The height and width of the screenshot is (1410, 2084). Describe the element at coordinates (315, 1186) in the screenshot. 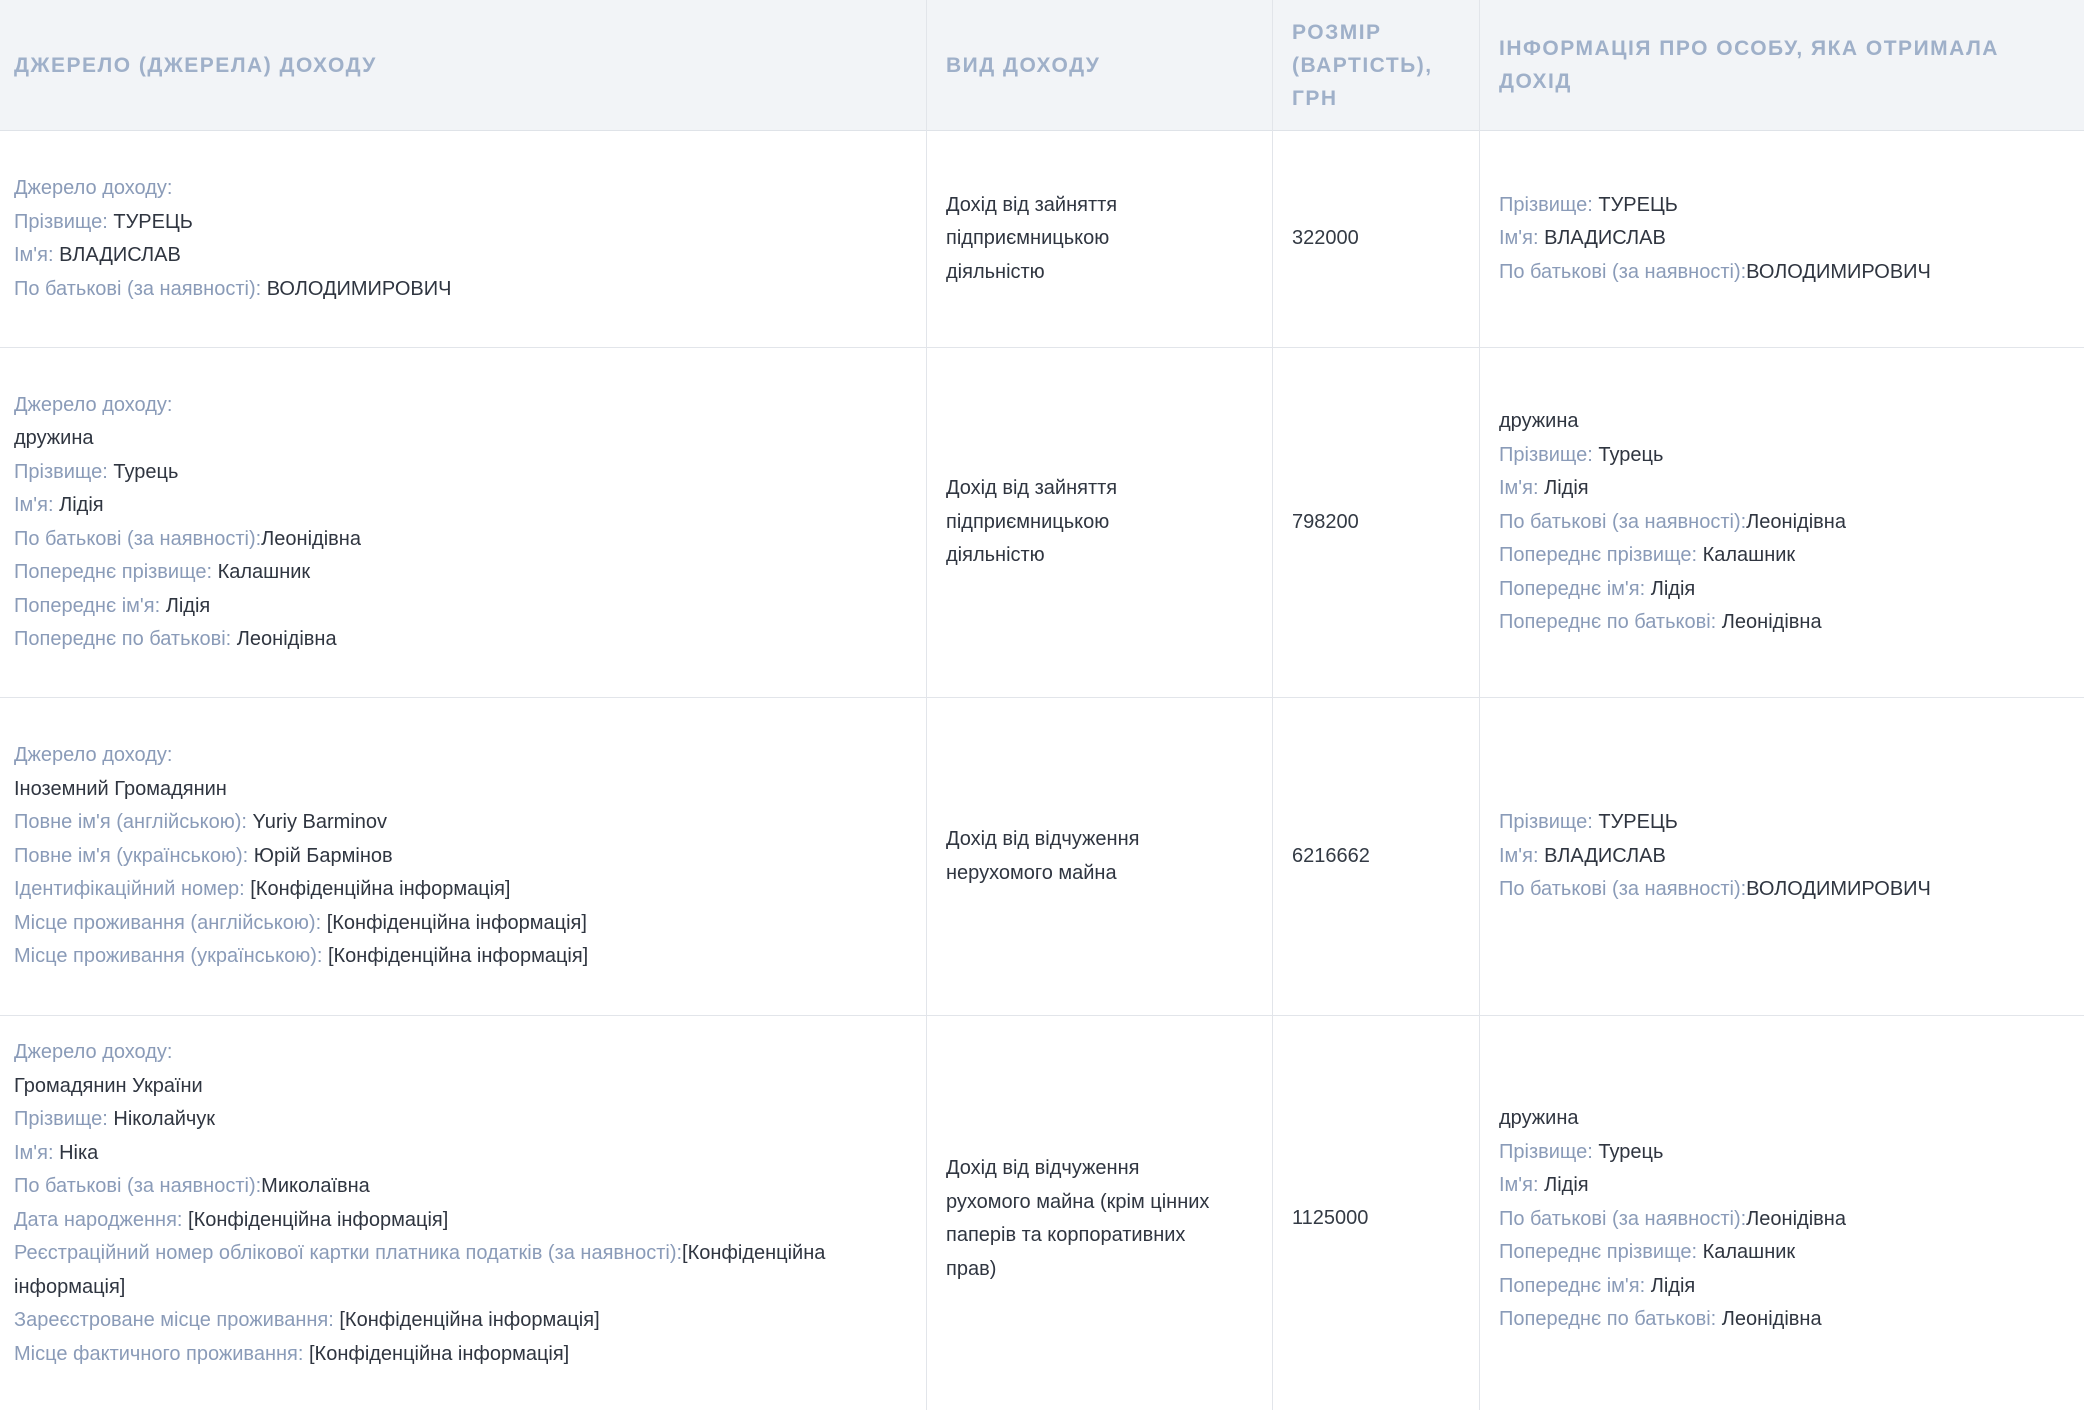

I see `field-value: Миколаївна` at that location.